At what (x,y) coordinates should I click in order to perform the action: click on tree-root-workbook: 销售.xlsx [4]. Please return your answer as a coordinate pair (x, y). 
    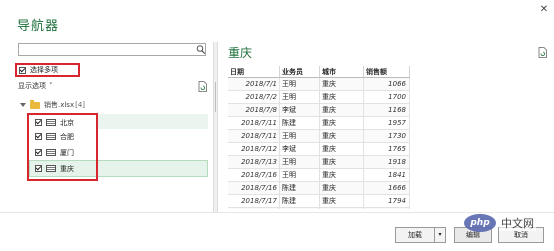
    Looking at the image, I should click on (53, 104).